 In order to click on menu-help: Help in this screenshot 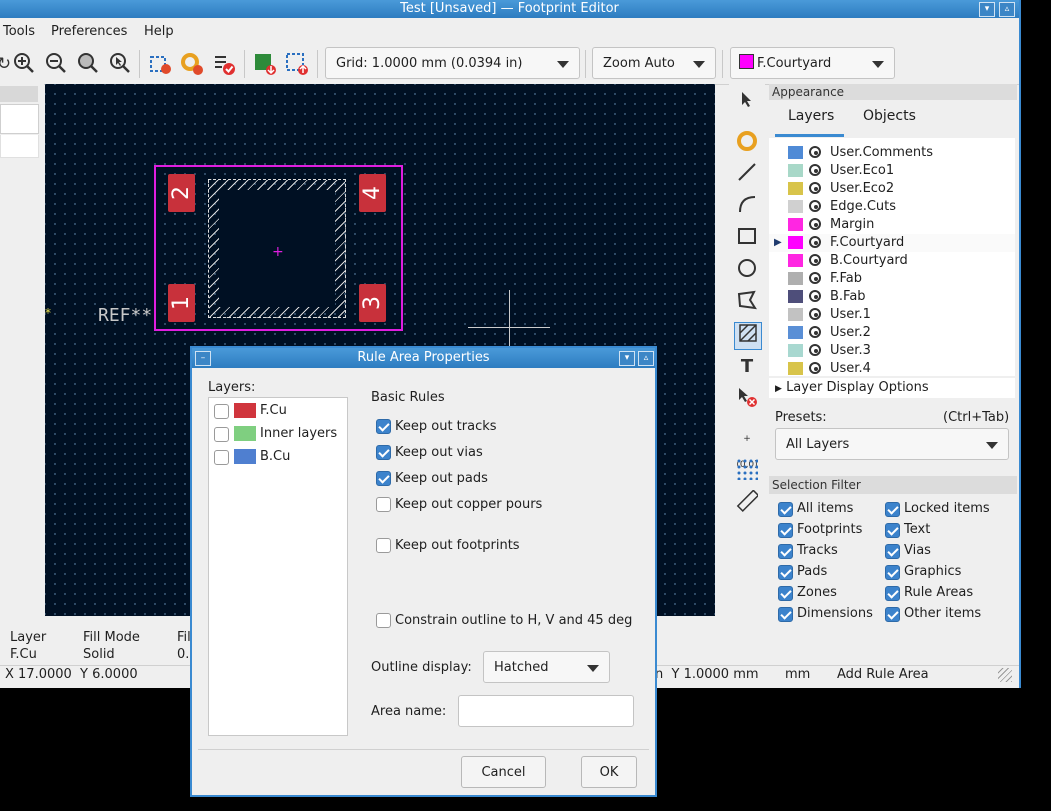, I will do `click(159, 31)`.